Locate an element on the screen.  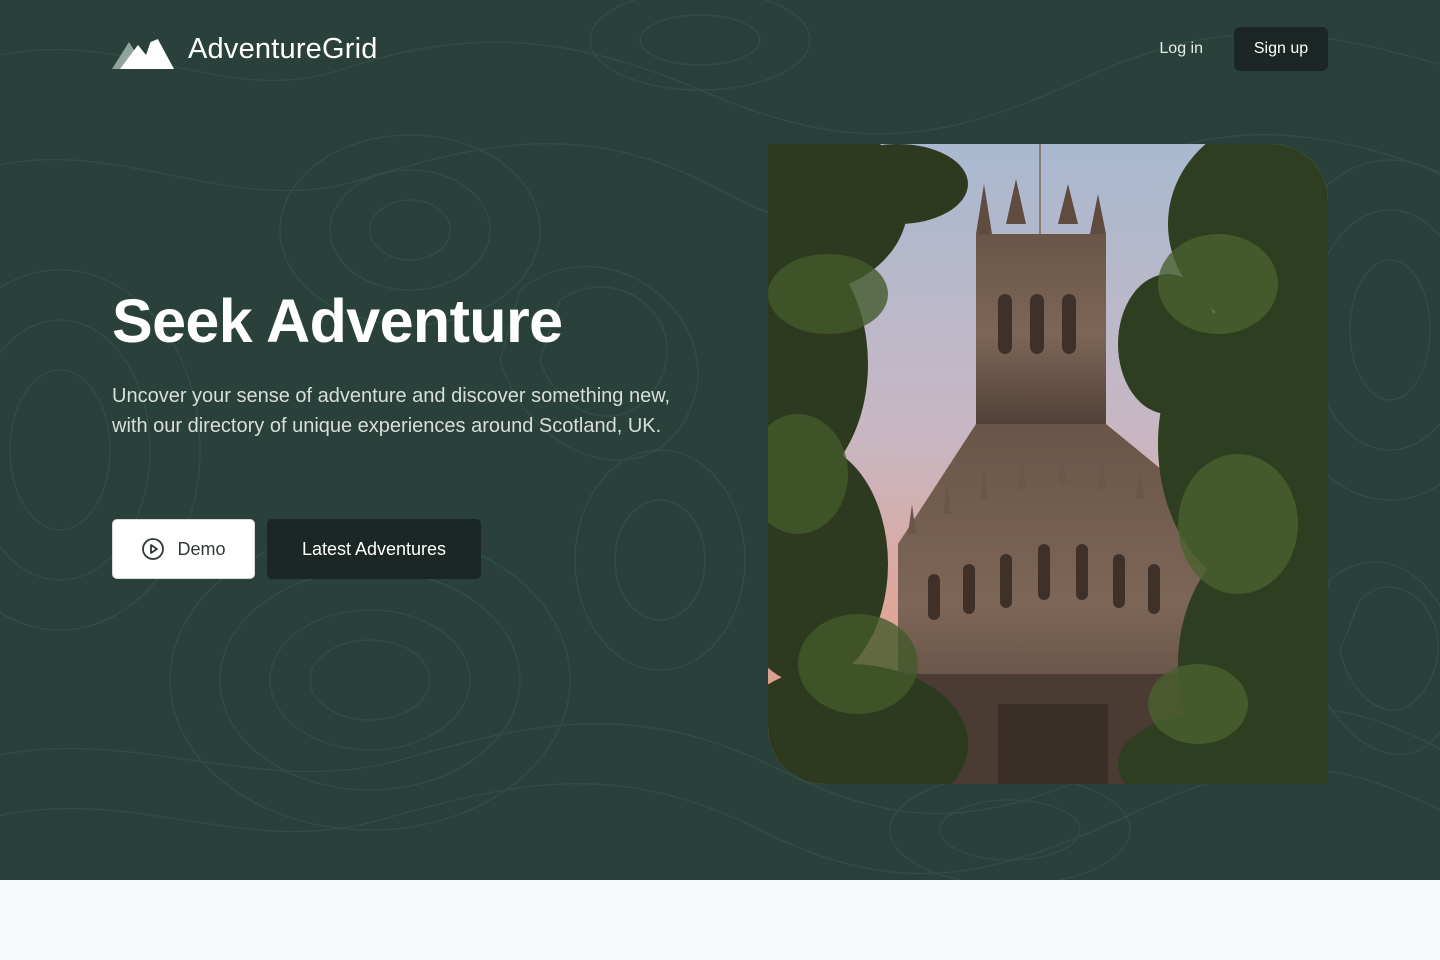
content-area is located at coordinates (720, 920).